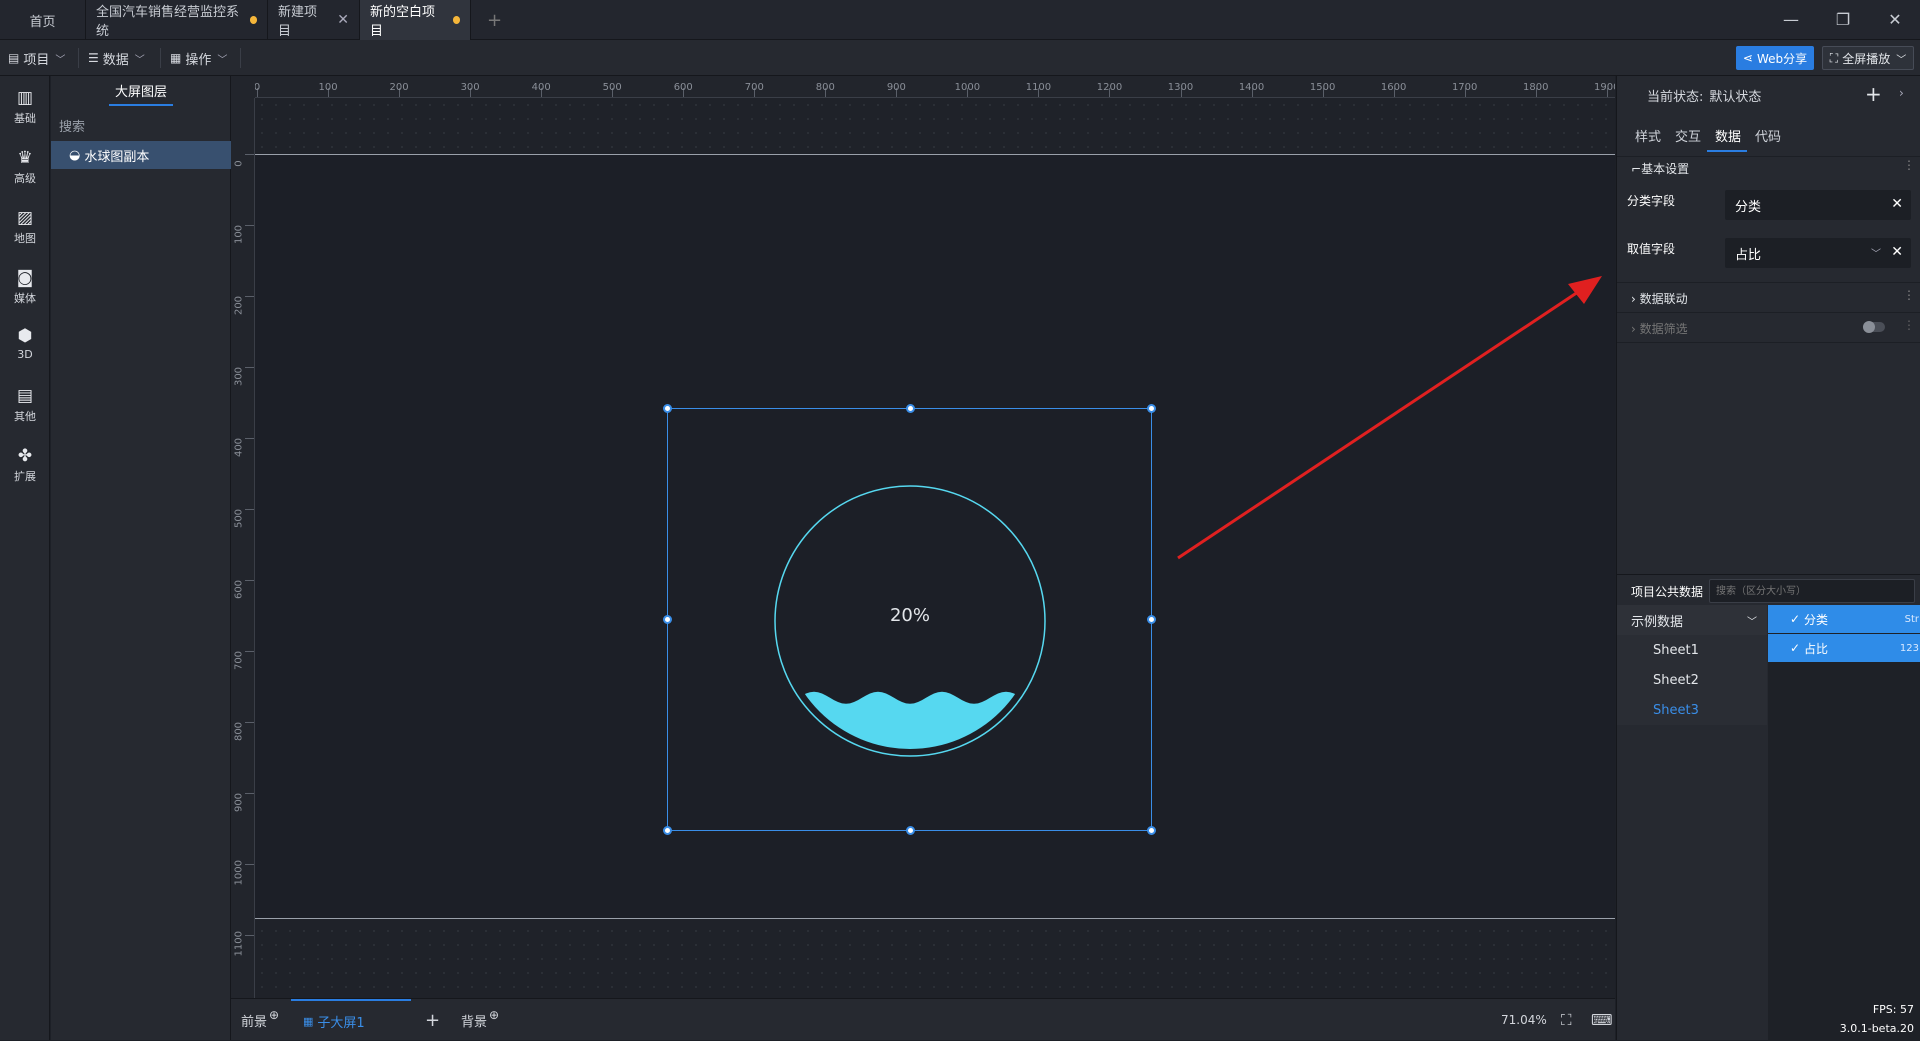 This screenshot has width=1920, height=1041. Describe the element at coordinates (343, 20) in the screenshot. I see `close-icon: ✕` at that location.